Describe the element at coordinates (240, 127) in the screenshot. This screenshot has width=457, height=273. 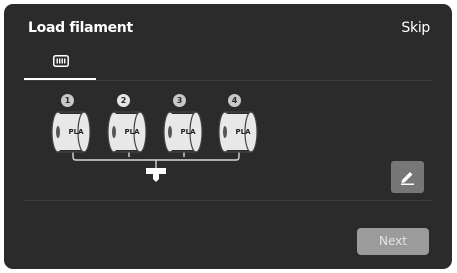
I see `ams-slot-4: 4 PLA` at that location.